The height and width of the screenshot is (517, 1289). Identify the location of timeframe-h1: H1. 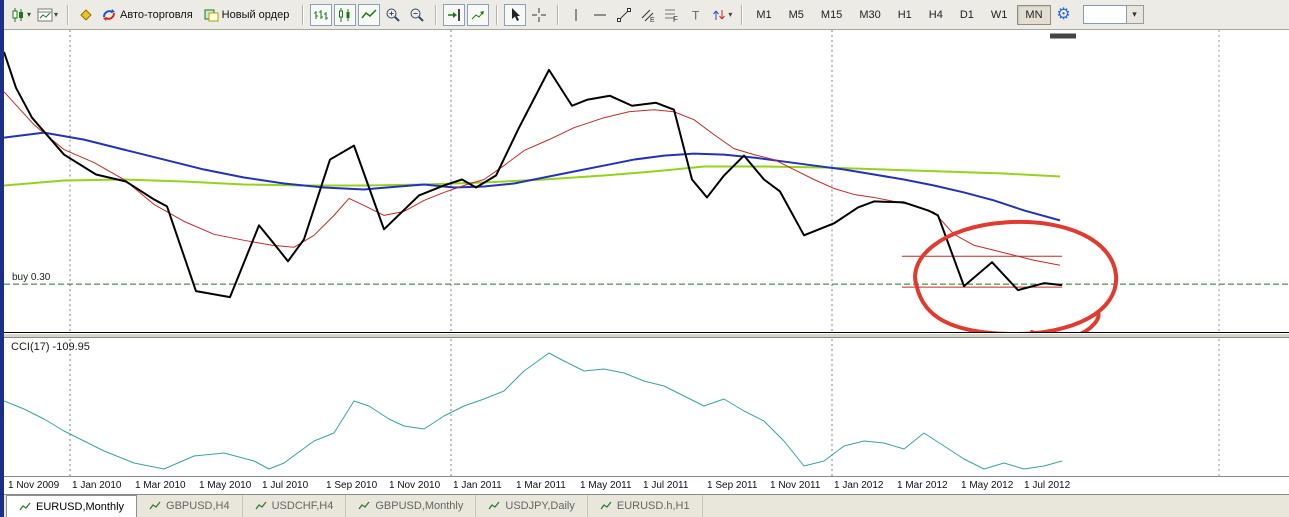
(905, 15).